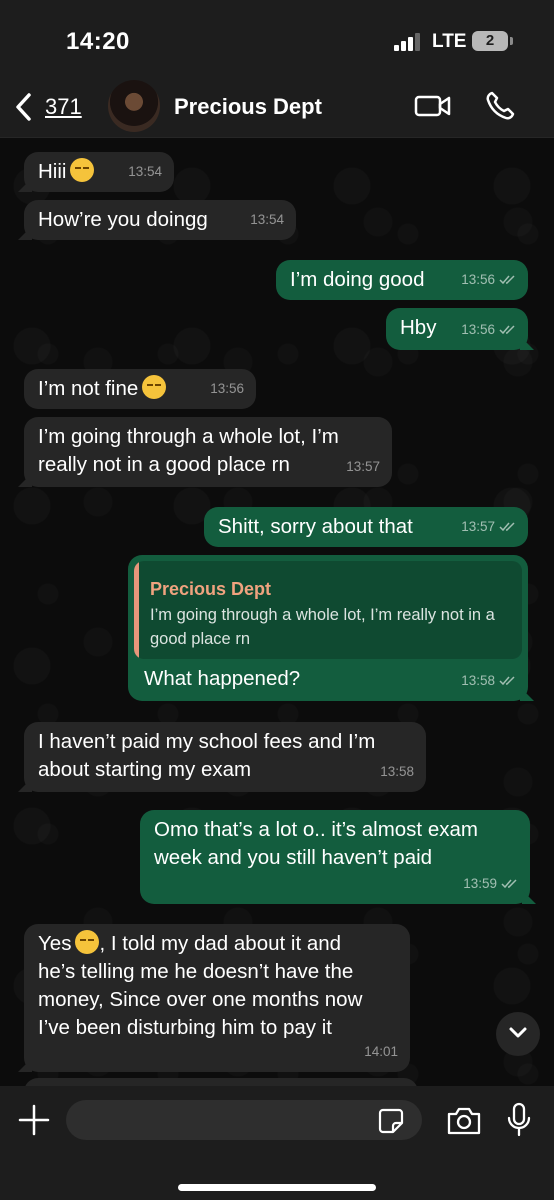  I want to click on signal-strength-icon, so click(408, 42).